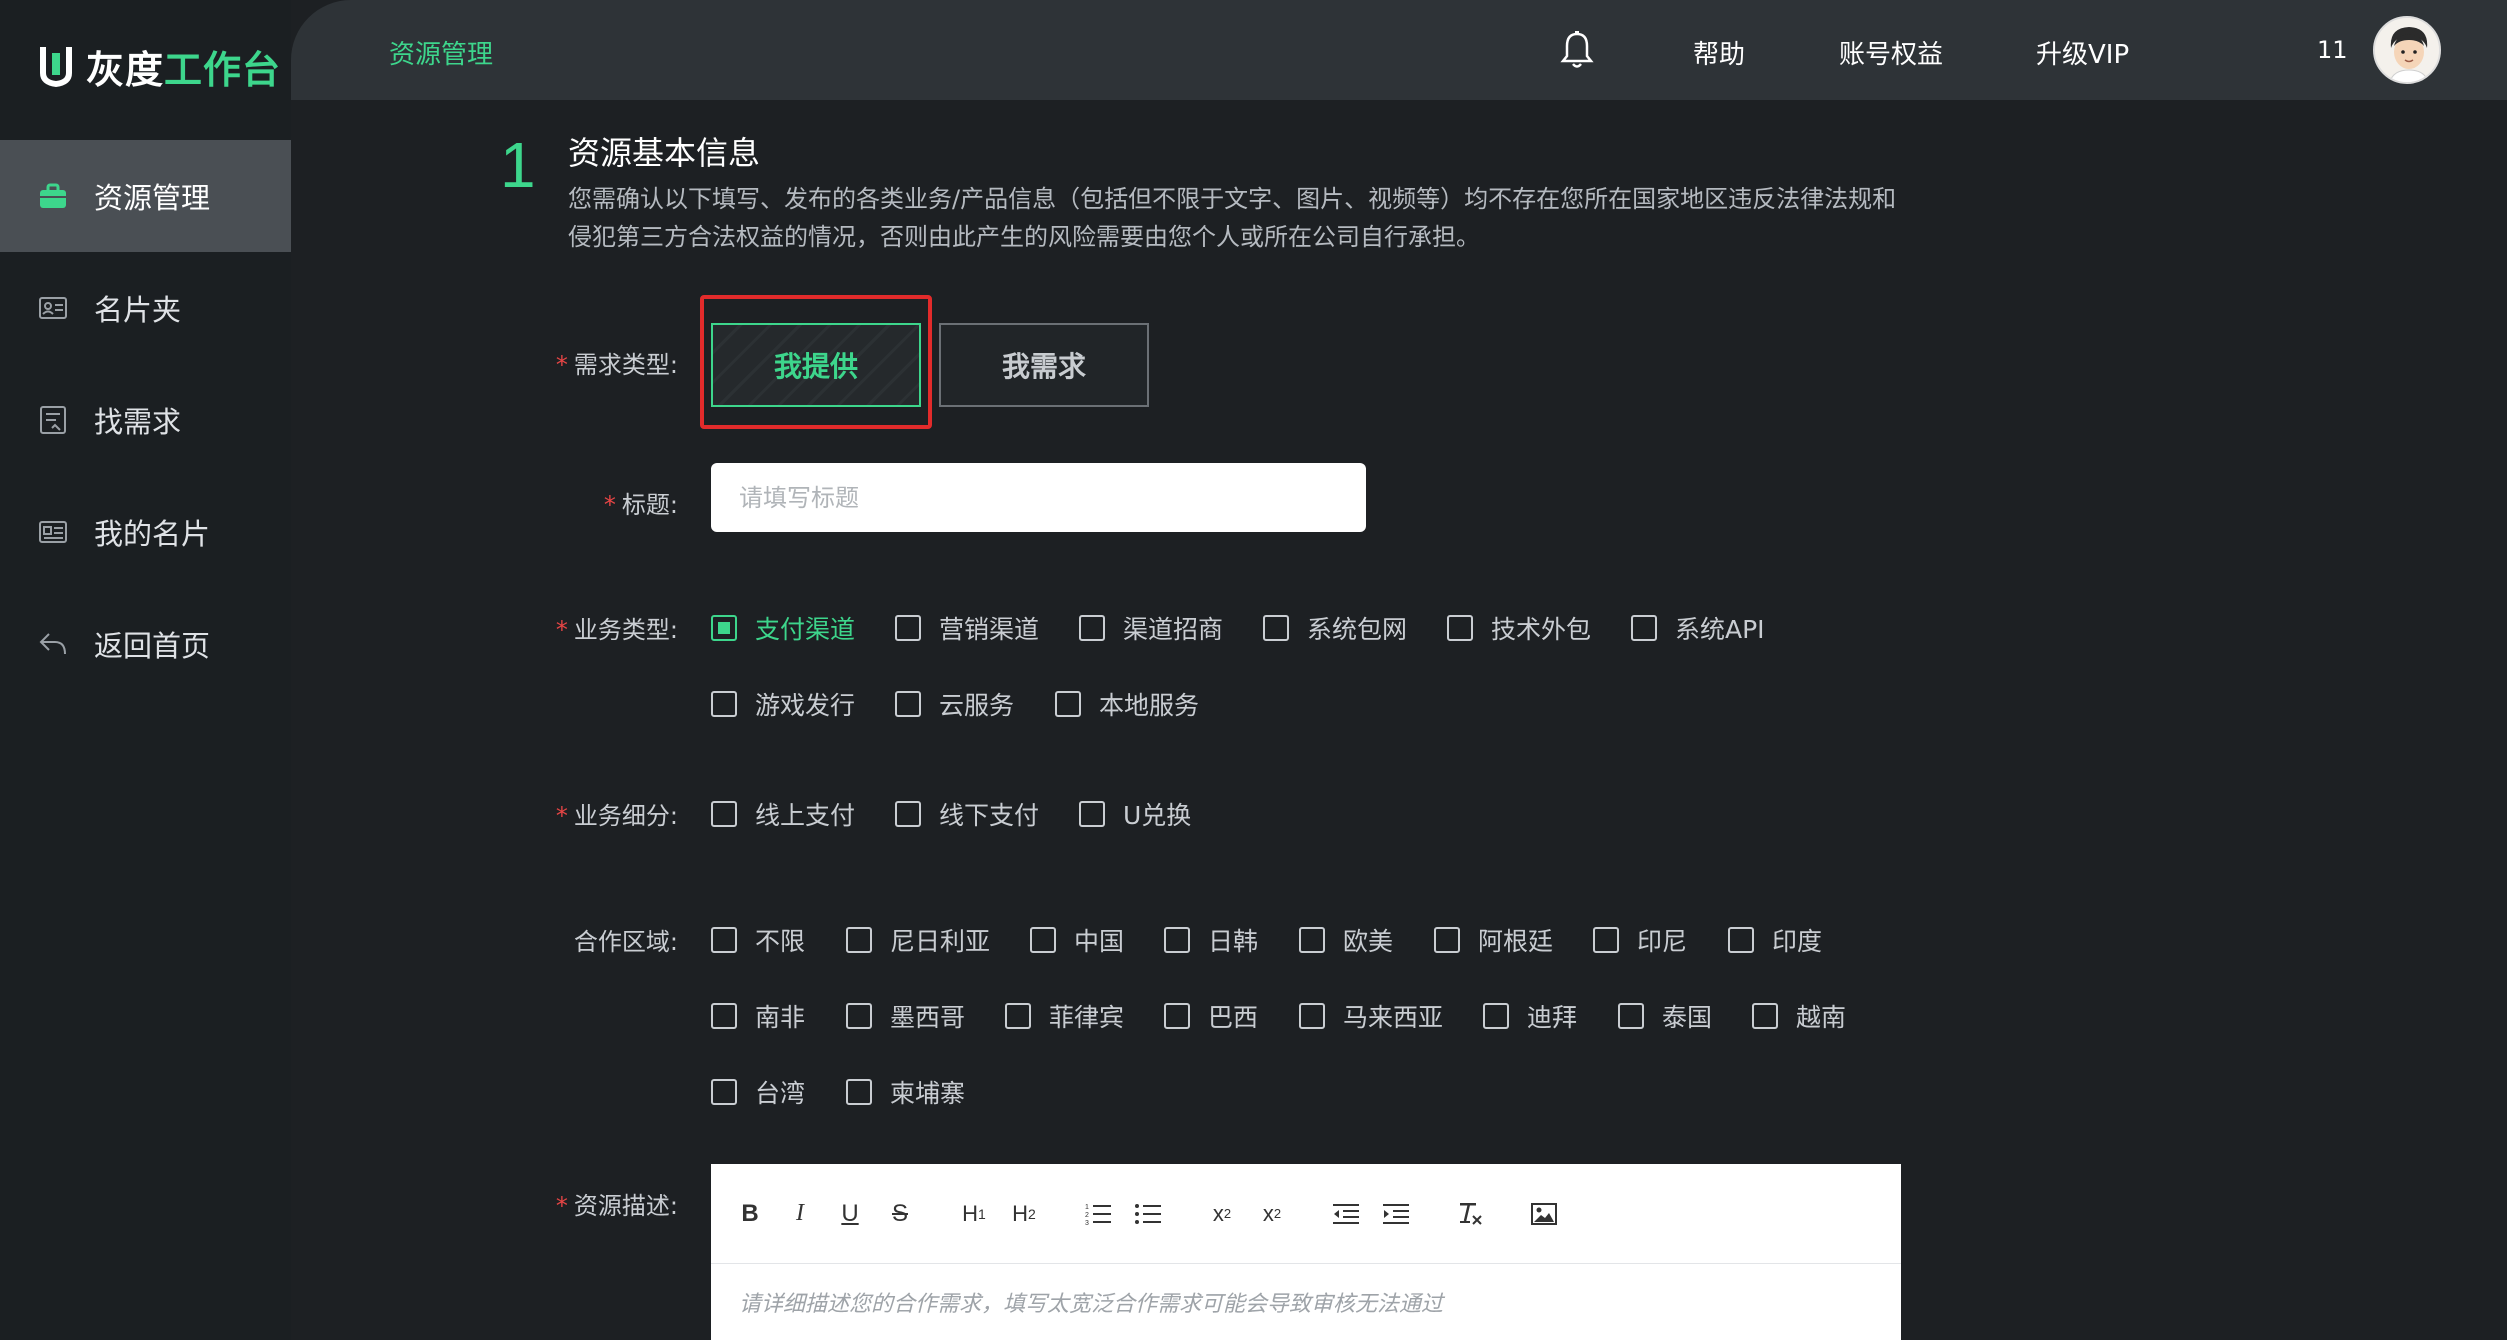 The height and width of the screenshot is (1340, 2507). I want to click on region-checkbox: 中国, so click(1077, 940).